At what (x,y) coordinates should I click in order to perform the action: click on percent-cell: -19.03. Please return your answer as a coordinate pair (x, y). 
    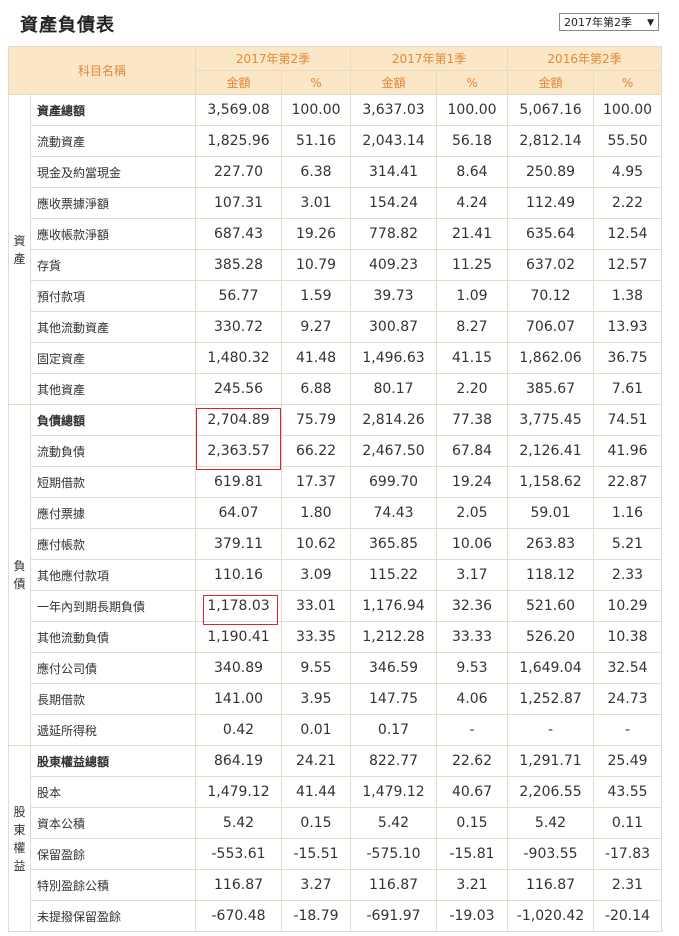
    Looking at the image, I should click on (472, 916).